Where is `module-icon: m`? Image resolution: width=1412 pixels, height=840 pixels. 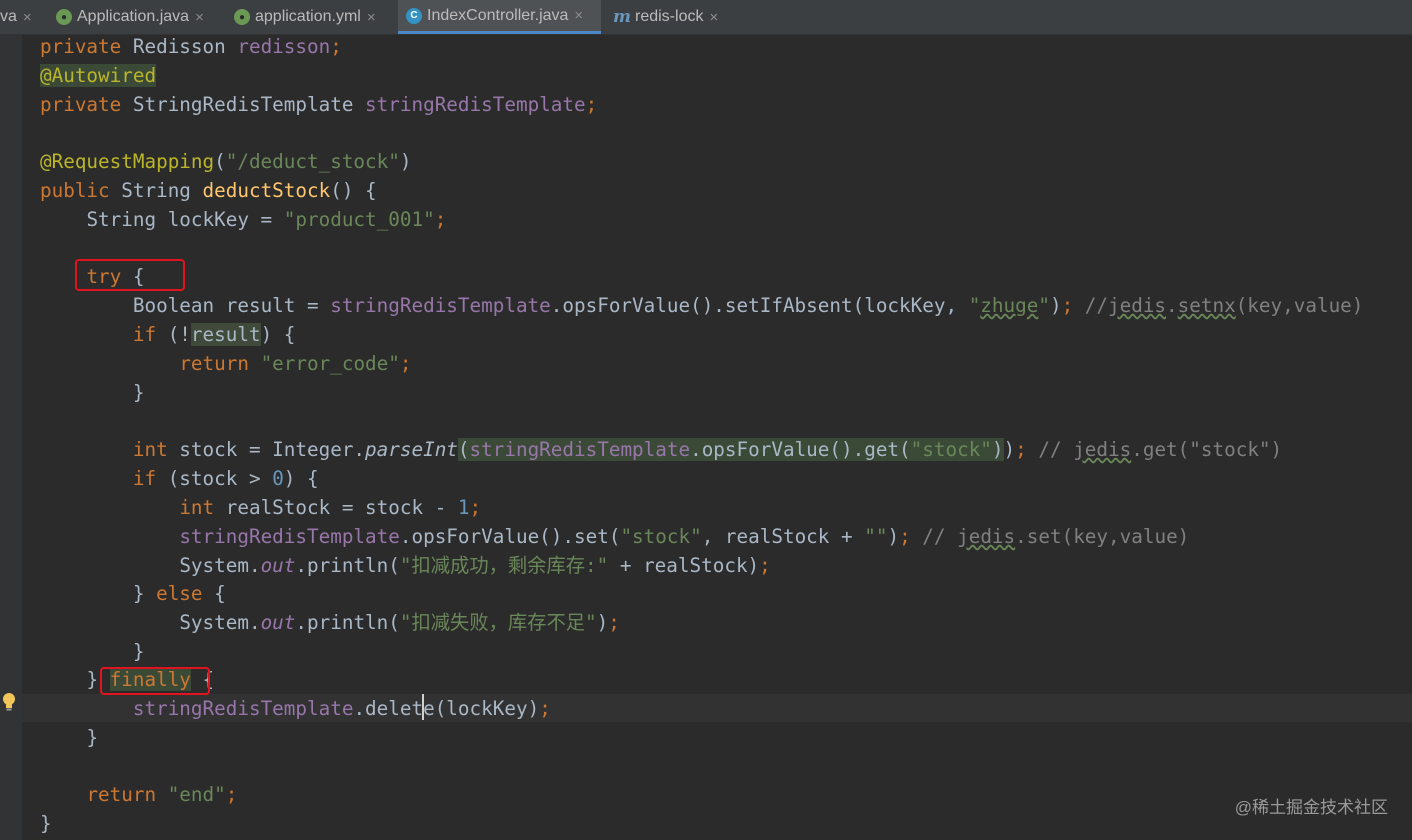 module-icon: m is located at coordinates (622, 17).